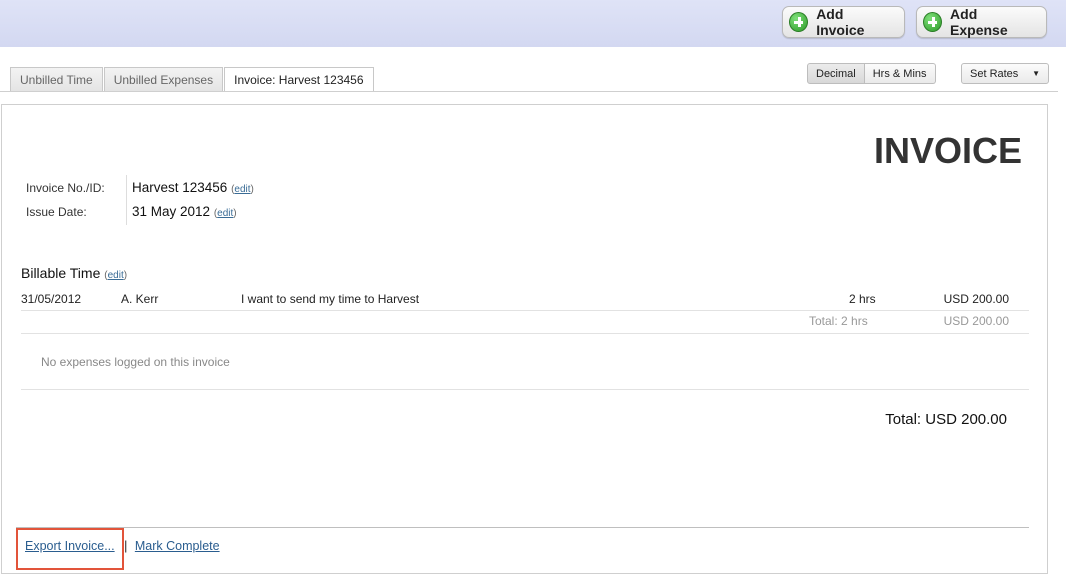  Describe the element at coordinates (947, 150) in the screenshot. I see `invoice-title: INVOICE` at that location.